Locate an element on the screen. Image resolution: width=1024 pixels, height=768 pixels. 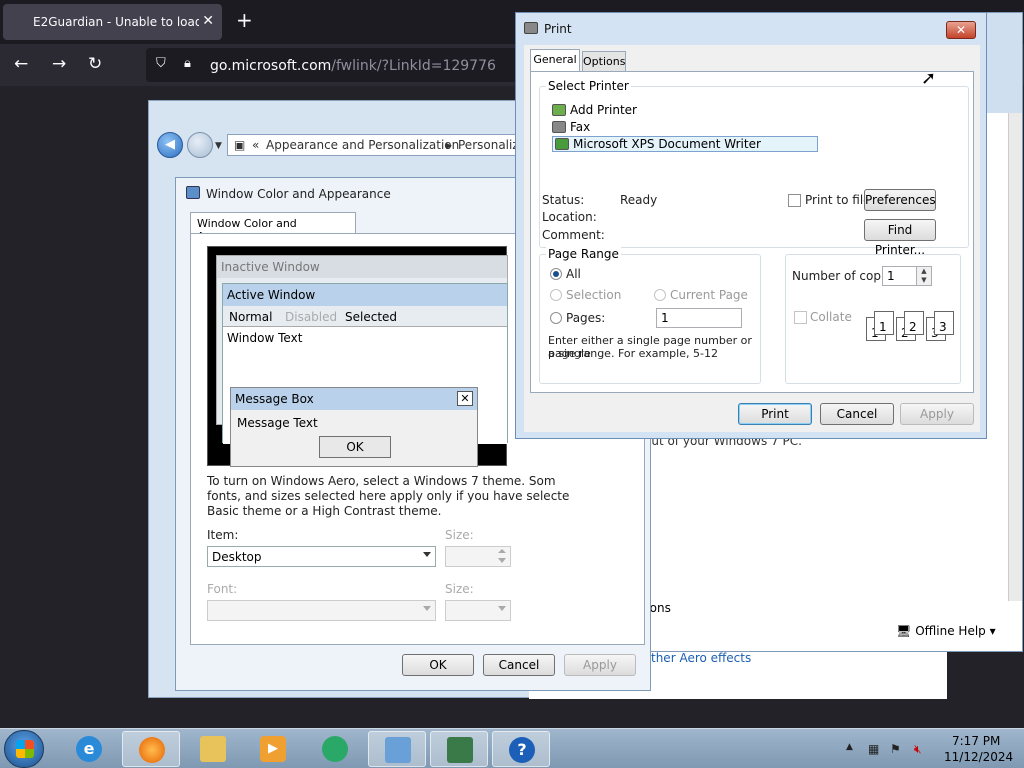
preview-message-box: Message Box ✕ Message Text OK is located at coordinates (354, 427).